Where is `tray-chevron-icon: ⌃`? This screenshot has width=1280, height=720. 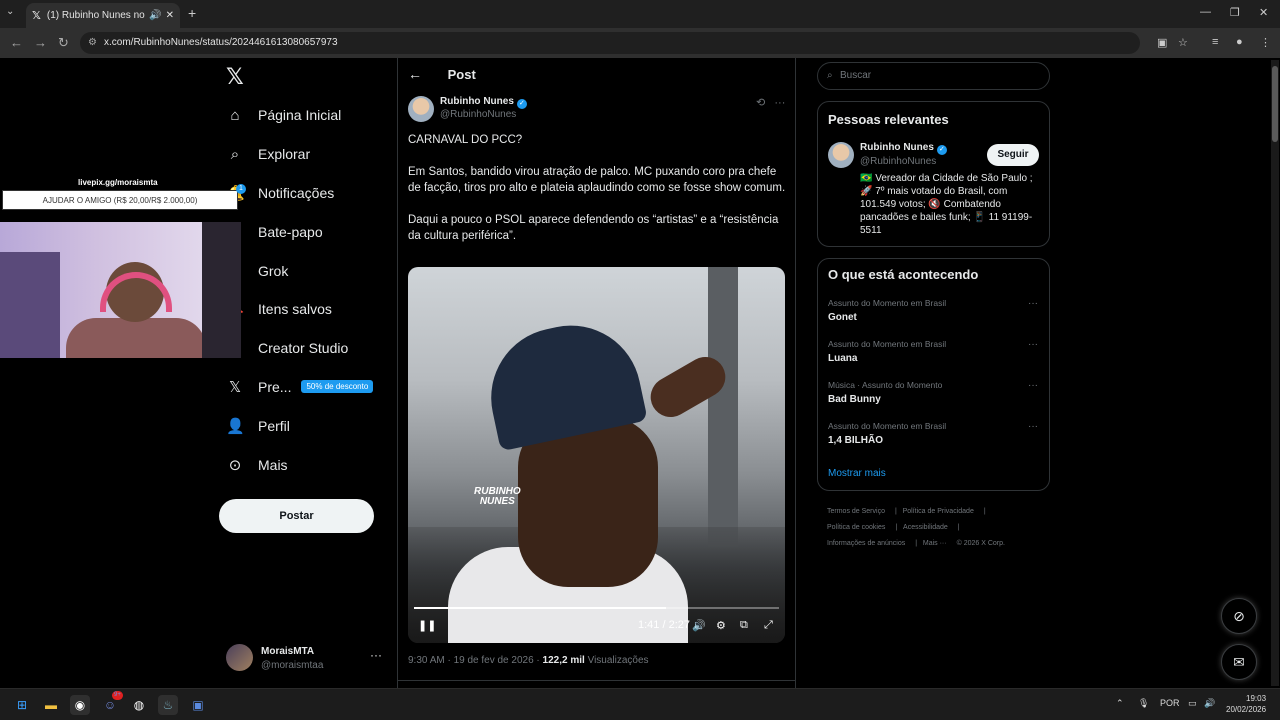 tray-chevron-icon: ⌃ is located at coordinates (1120, 703).